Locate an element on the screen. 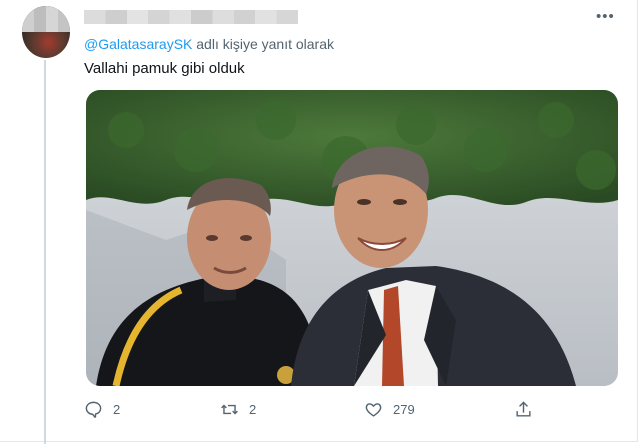  reply-button: 2 is located at coordinates (102, 409).